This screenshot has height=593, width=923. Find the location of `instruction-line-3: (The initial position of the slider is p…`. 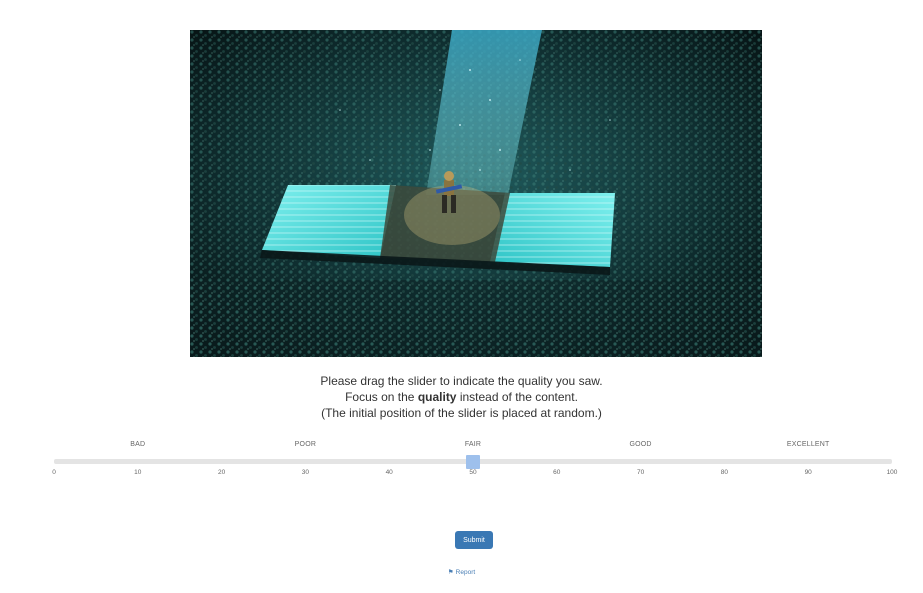

instruction-line-3: (The initial position of the slider is p… is located at coordinates (461, 413).